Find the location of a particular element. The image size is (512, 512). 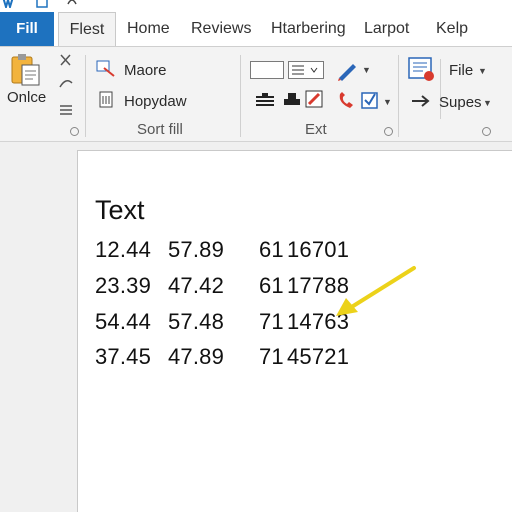

tab-reviews: Reviews is located at coordinates (221, 29).